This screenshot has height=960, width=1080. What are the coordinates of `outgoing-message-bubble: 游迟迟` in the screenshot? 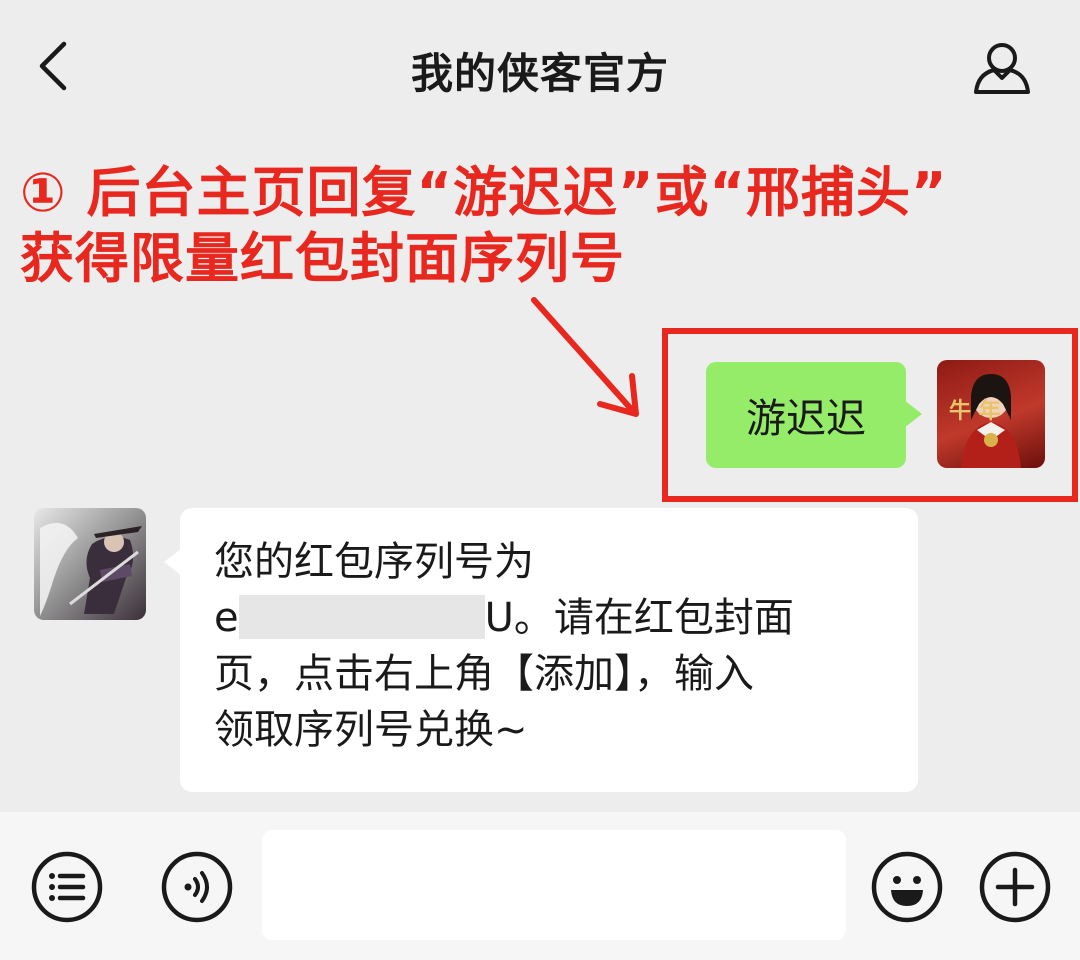 It's located at (814, 415).